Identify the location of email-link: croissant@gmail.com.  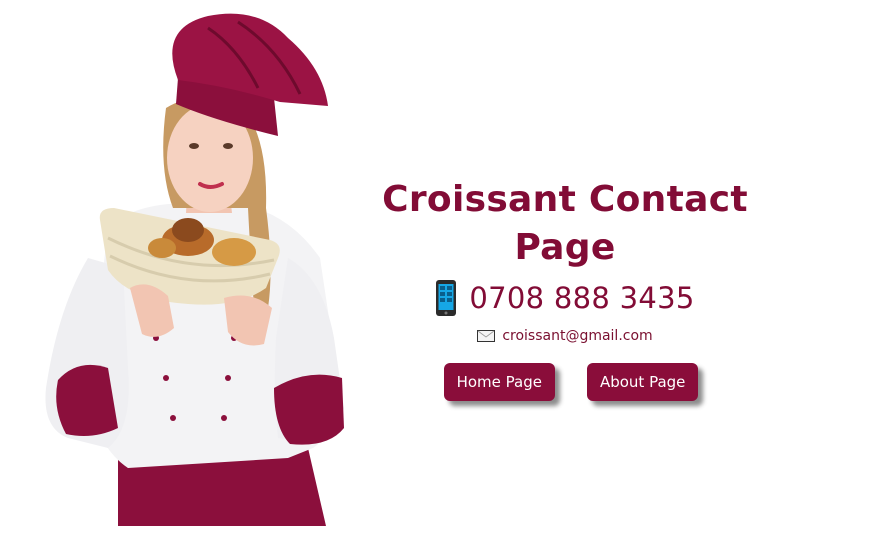
(577, 336).